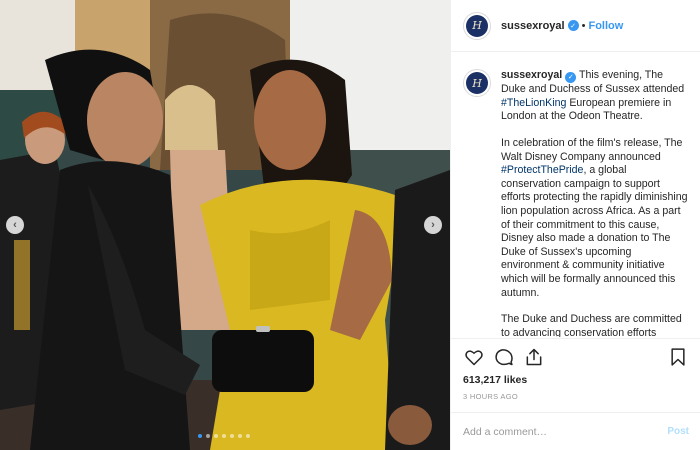  Describe the element at coordinates (433, 225) in the screenshot. I see `chevron-right-icon: ›` at that location.